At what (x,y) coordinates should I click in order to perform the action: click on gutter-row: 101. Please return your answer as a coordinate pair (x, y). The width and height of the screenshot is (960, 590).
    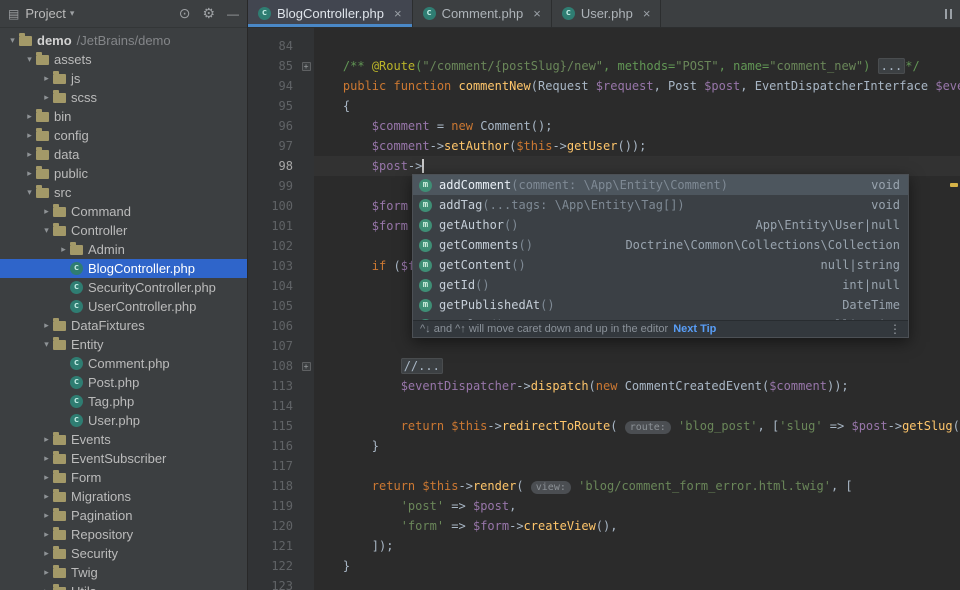
    Looking at the image, I should click on (281, 226).